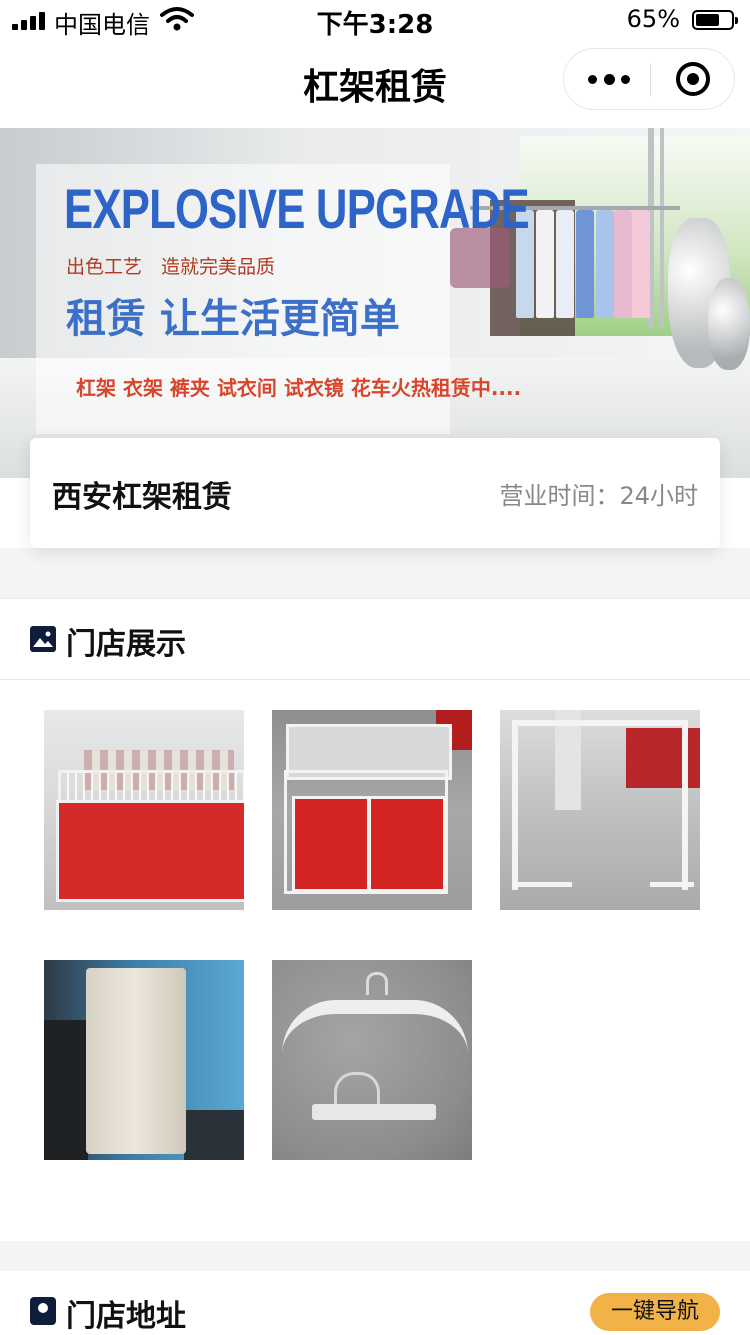 The height and width of the screenshot is (1335, 750). Describe the element at coordinates (653, 19) in the screenshot. I see `battery-percent: 65%` at that location.